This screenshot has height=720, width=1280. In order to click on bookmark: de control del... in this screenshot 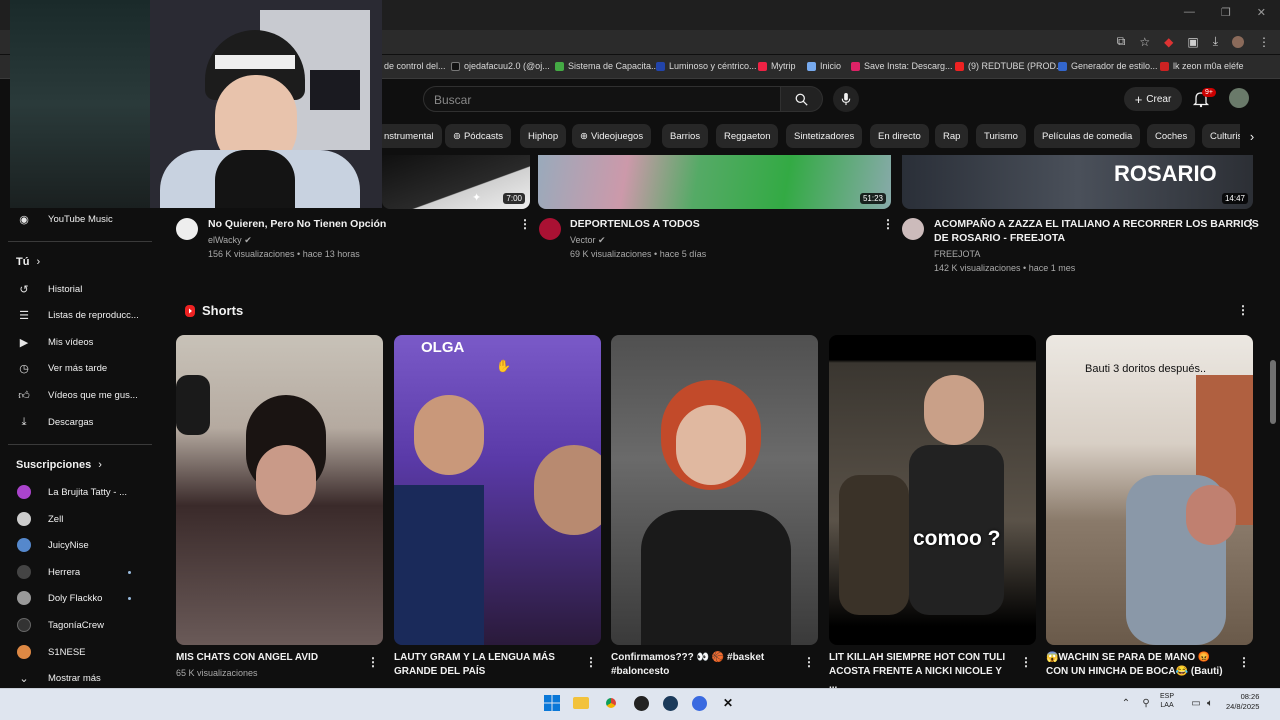, I will do `click(415, 66)`.